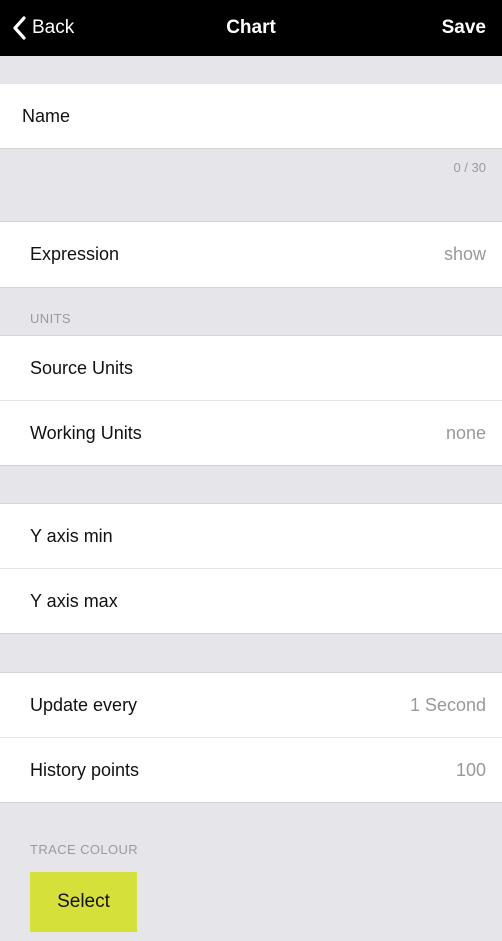 The image size is (502, 941). What do you see at coordinates (84, 704) in the screenshot?
I see `update-every-label: Update every` at bounding box center [84, 704].